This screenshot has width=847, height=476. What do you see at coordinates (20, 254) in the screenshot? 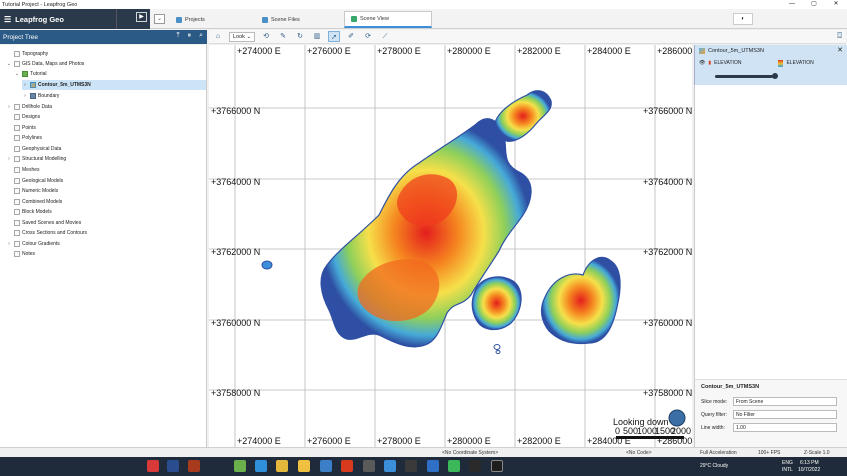
I see `tree-item-notes: Notes` at bounding box center [20, 254].